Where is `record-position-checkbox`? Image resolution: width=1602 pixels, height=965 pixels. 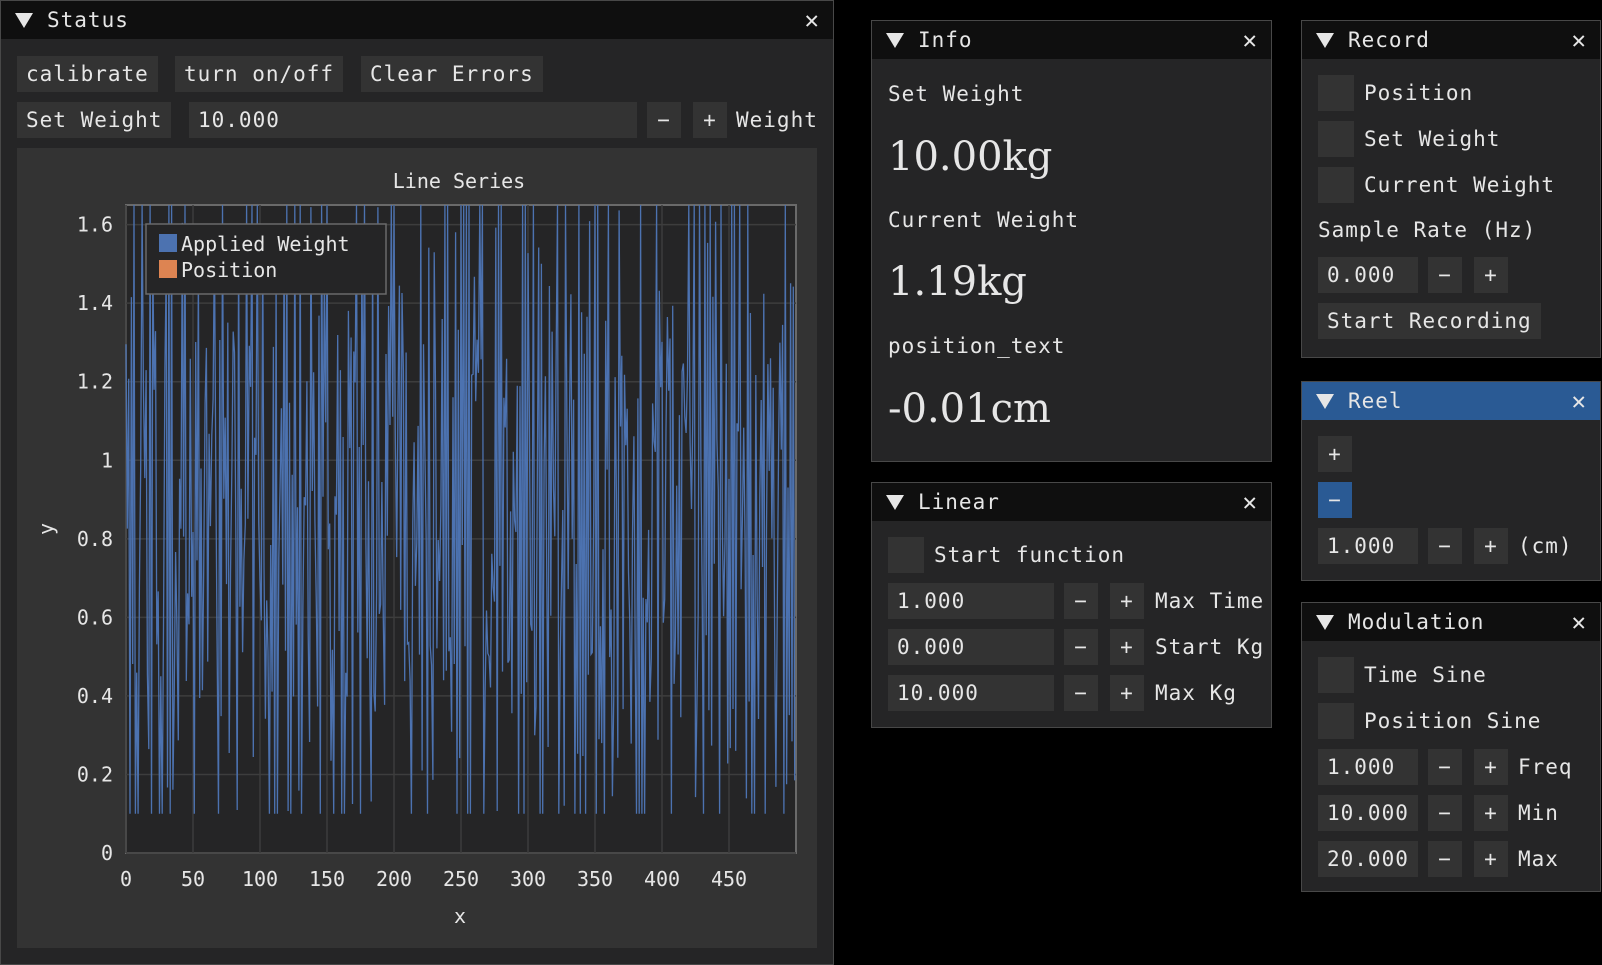 record-position-checkbox is located at coordinates (1336, 93).